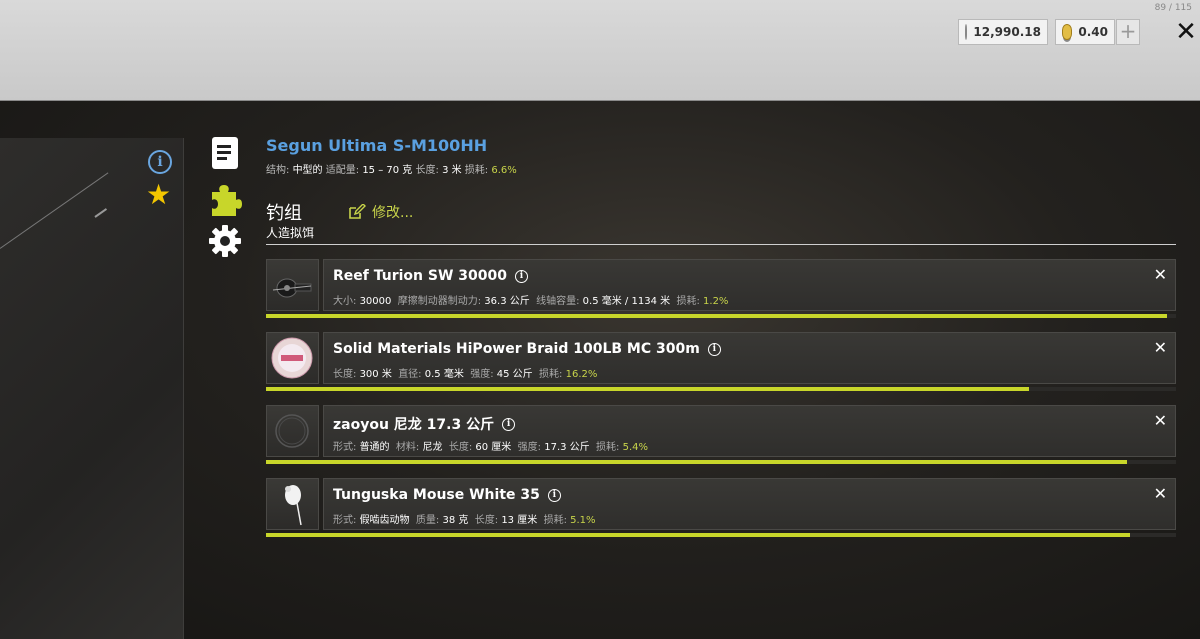 Image resolution: width=1200 pixels, height=639 pixels. I want to click on gold-amount: 0.40, so click(1093, 32).